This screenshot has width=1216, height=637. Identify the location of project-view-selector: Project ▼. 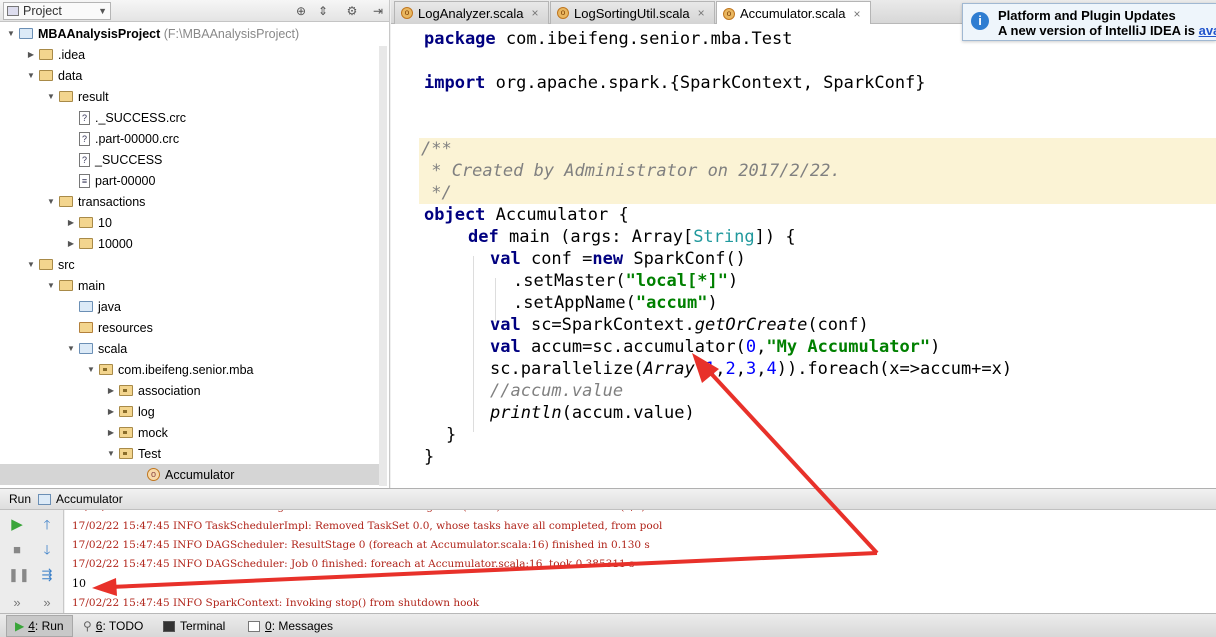
(57, 10).